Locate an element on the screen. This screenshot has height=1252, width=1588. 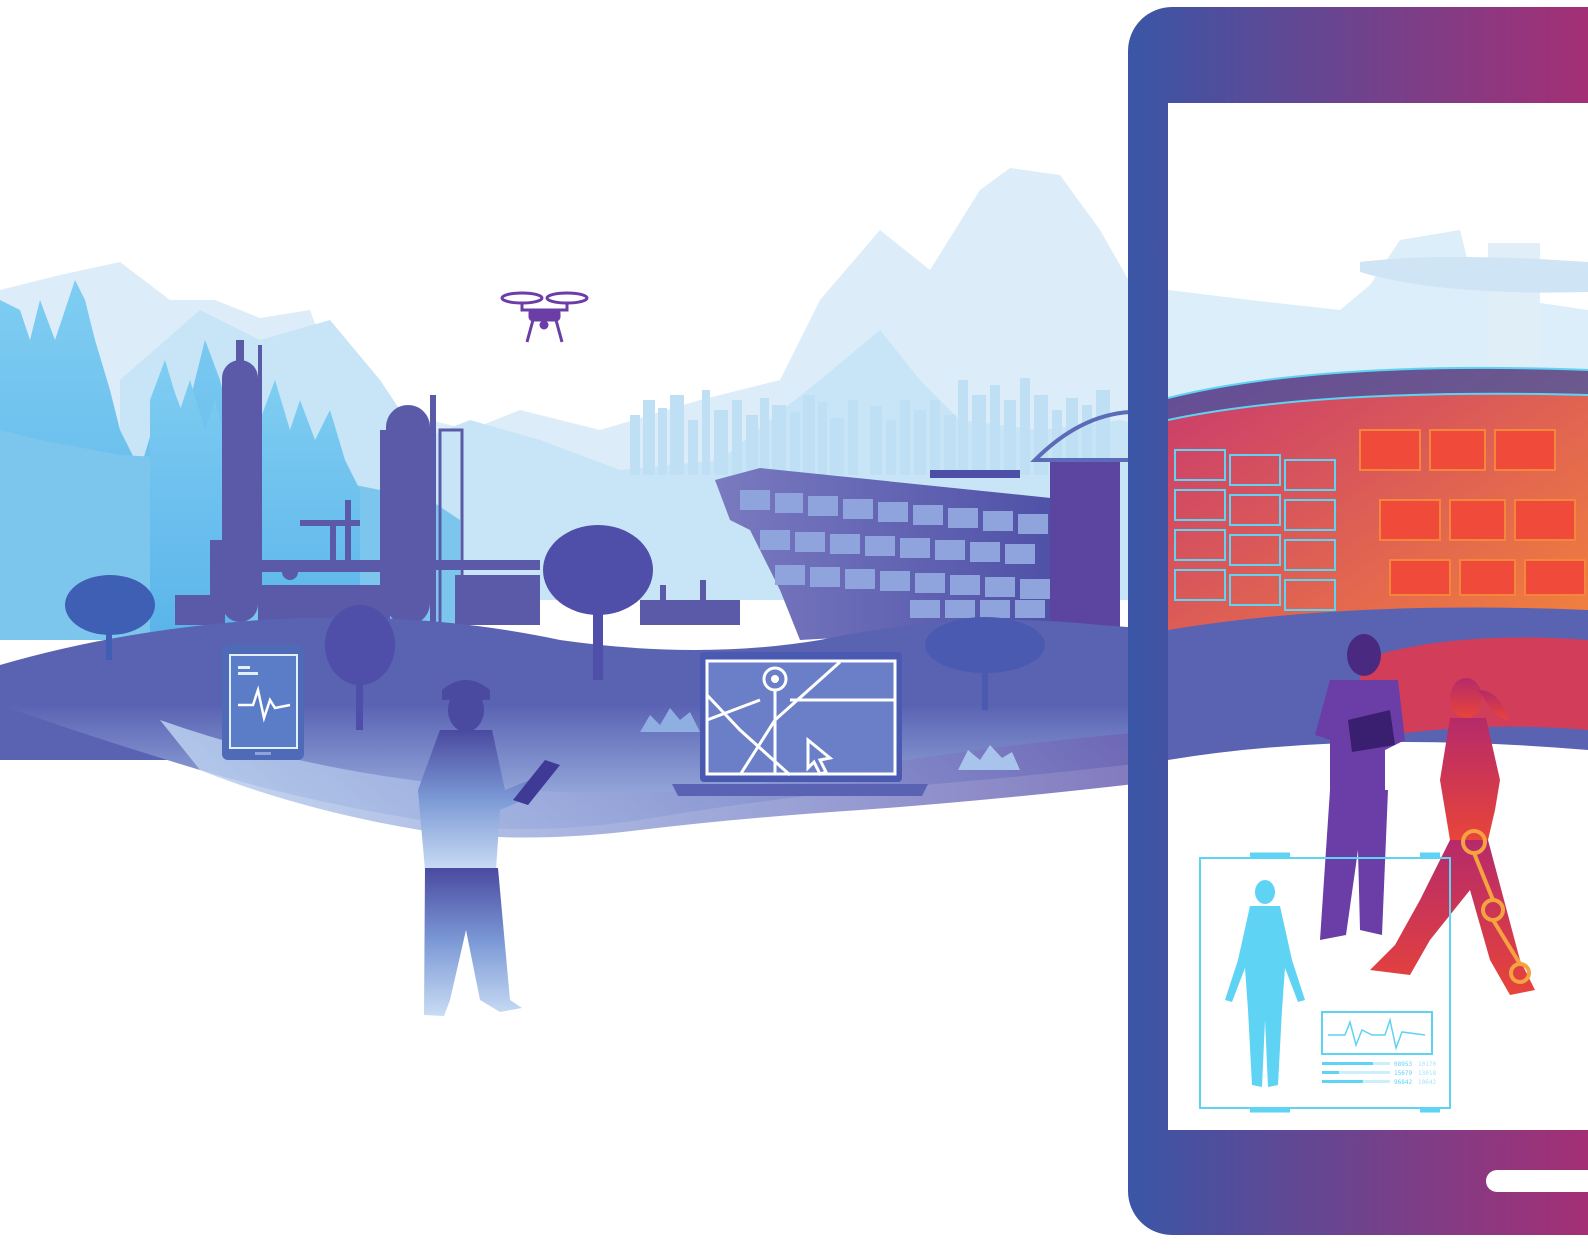
drone-icon is located at coordinates (544, 317).